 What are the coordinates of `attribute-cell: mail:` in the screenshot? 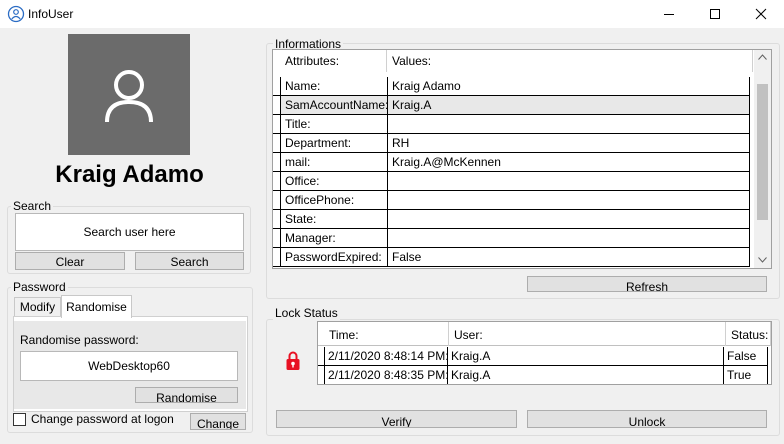 It's located at (334, 162).